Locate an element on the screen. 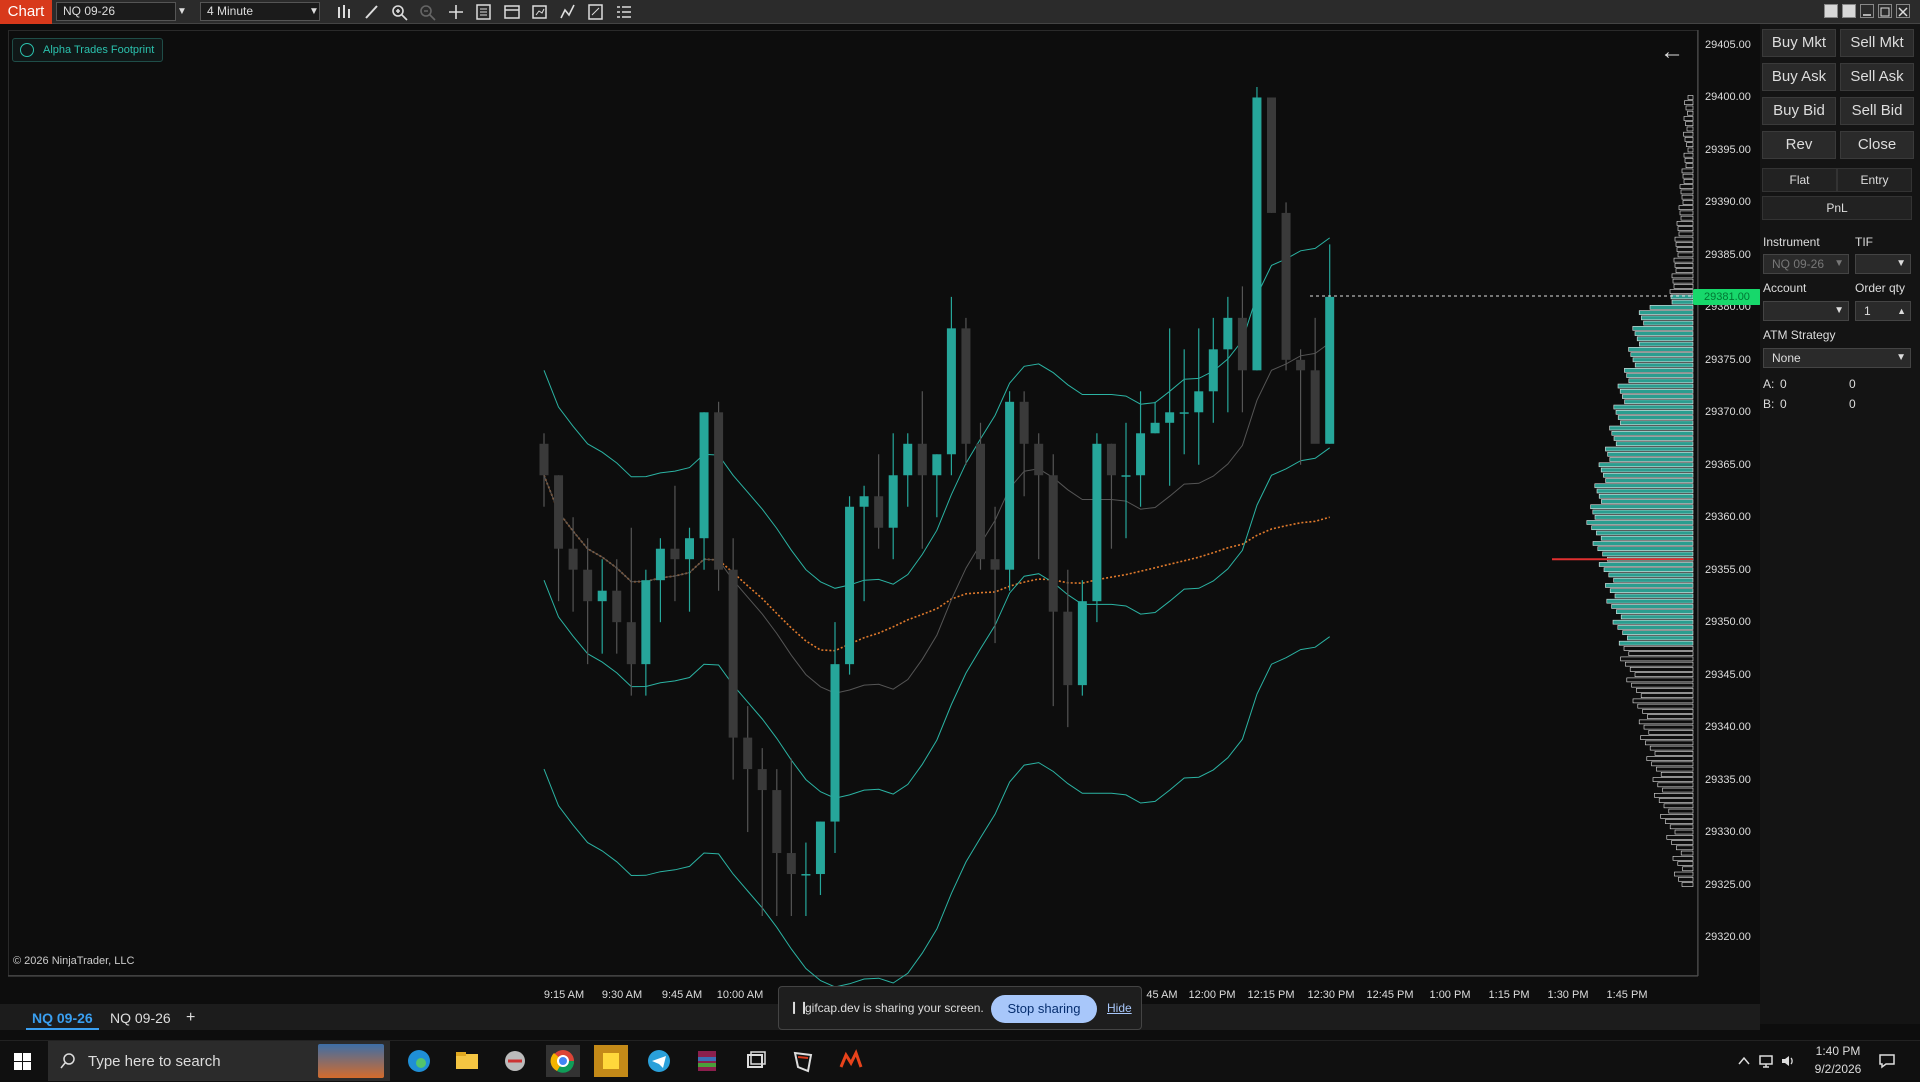 The width and height of the screenshot is (1920, 1082). interval-selector: 4 Minute is located at coordinates (260, 11).